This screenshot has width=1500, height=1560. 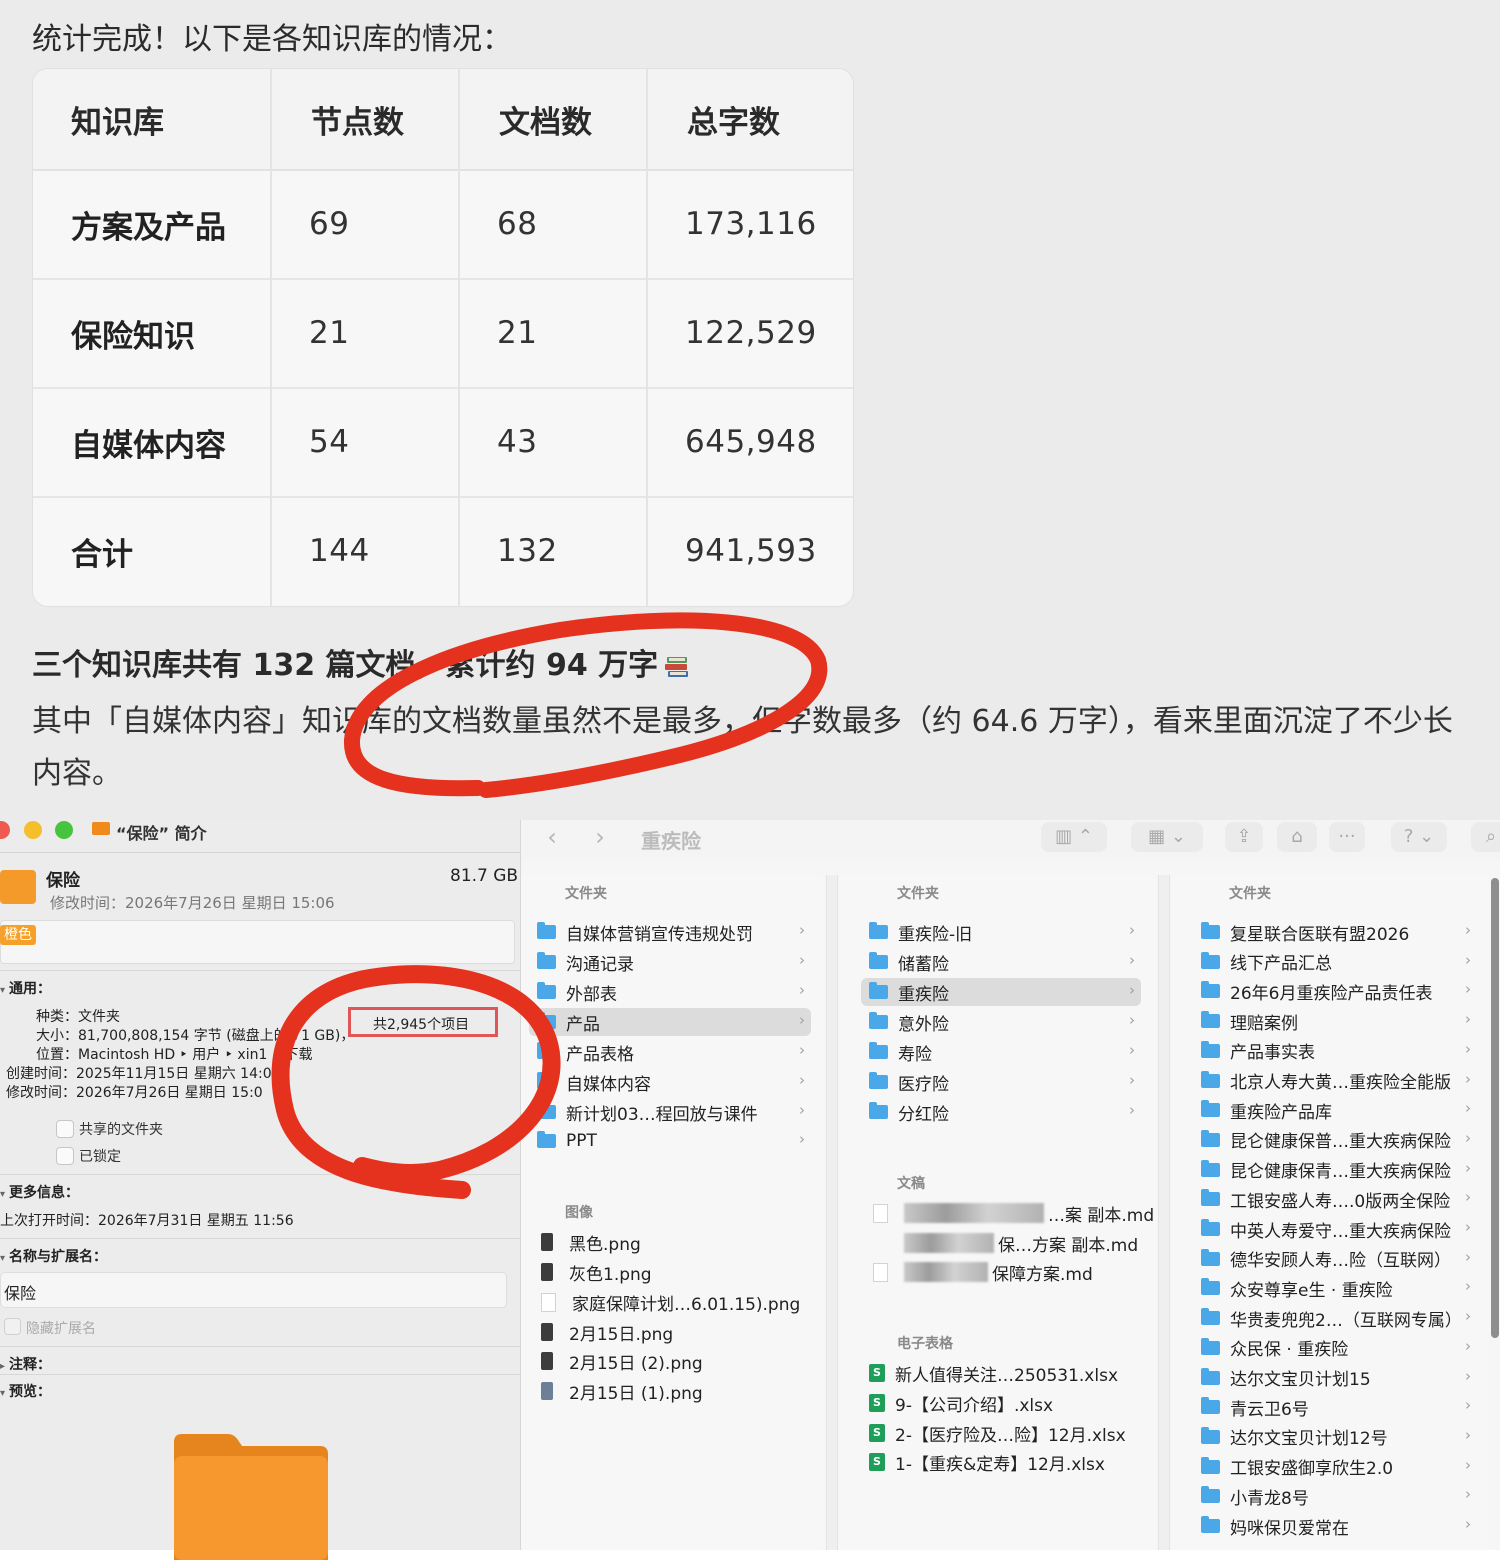 What do you see at coordinates (983, 1272) in the screenshot?
I see `list-item: 保障方案.md` at bounding box center [983, 1272].